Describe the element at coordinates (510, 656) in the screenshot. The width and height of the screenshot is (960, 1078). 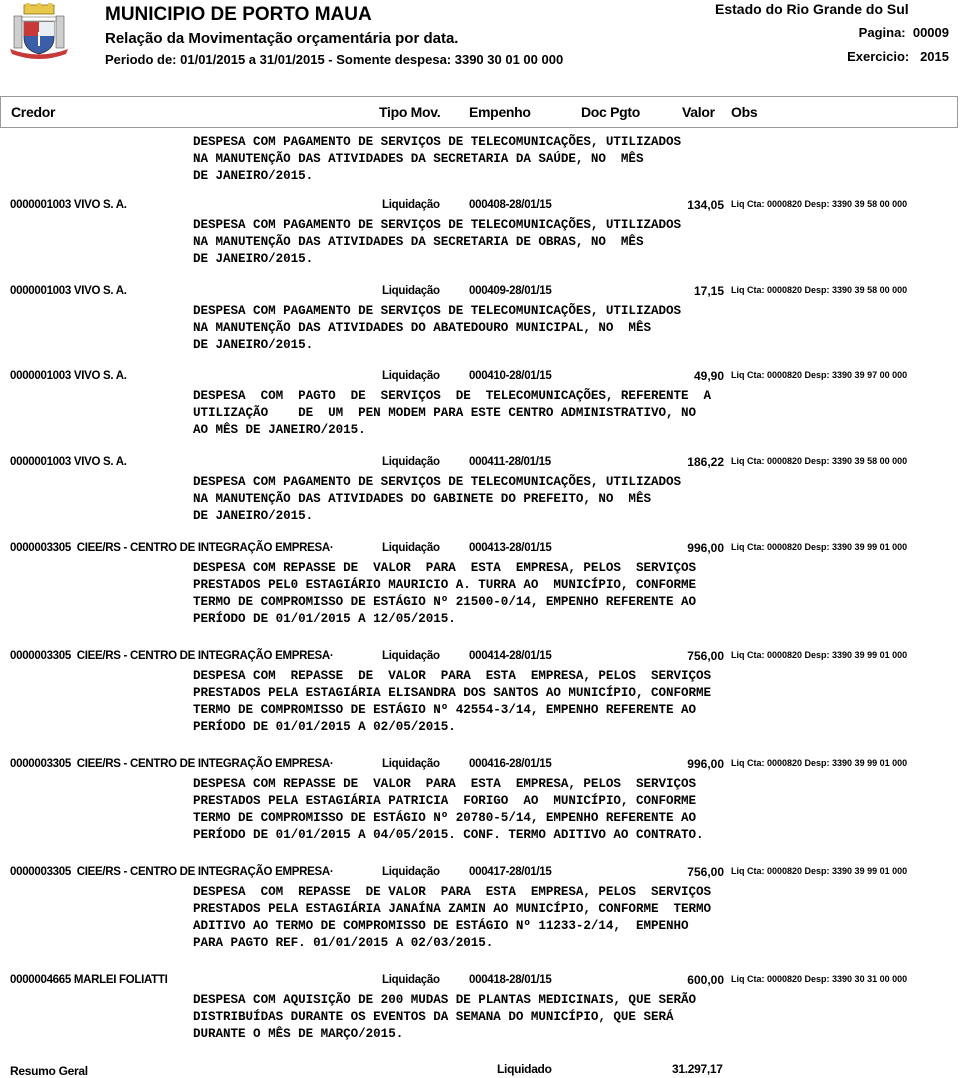
I see `entry-empenho: 000414-28/01/15` at that location.